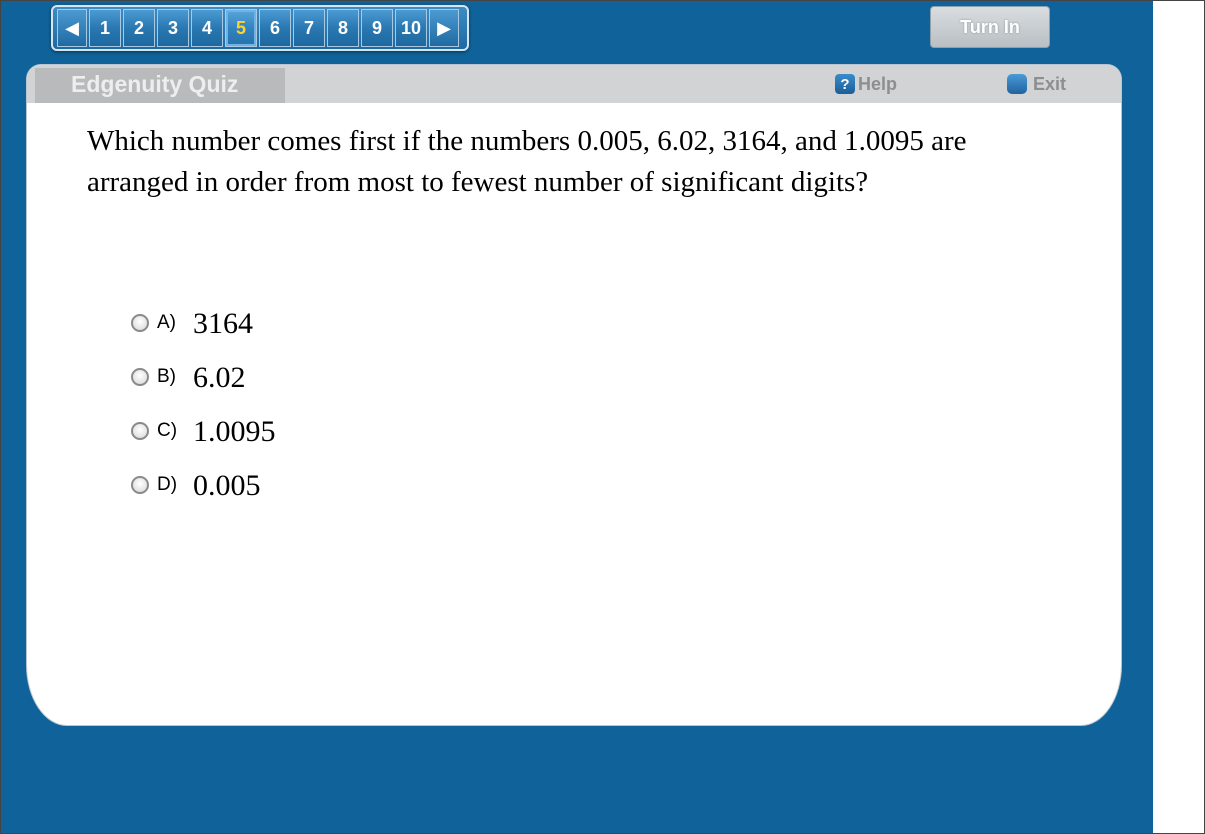 The image size is (1205, 834). Describe the element at coordinates (309, 28) in the screenshot. I see `question-7-button: 7` at that location.